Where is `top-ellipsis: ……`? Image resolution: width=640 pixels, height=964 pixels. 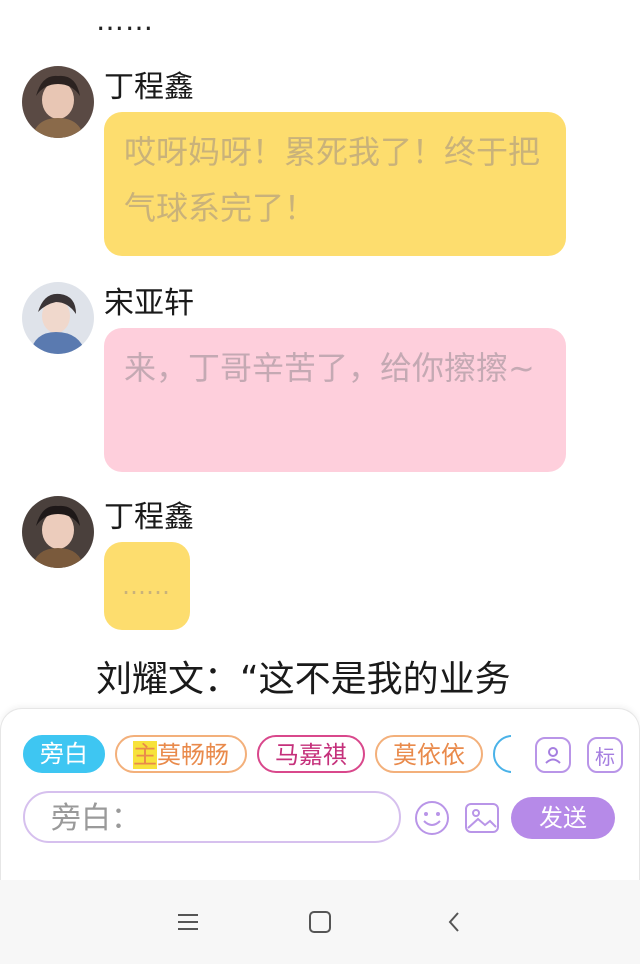
top-ellipsis: …… is located at coordinates (125, 20).